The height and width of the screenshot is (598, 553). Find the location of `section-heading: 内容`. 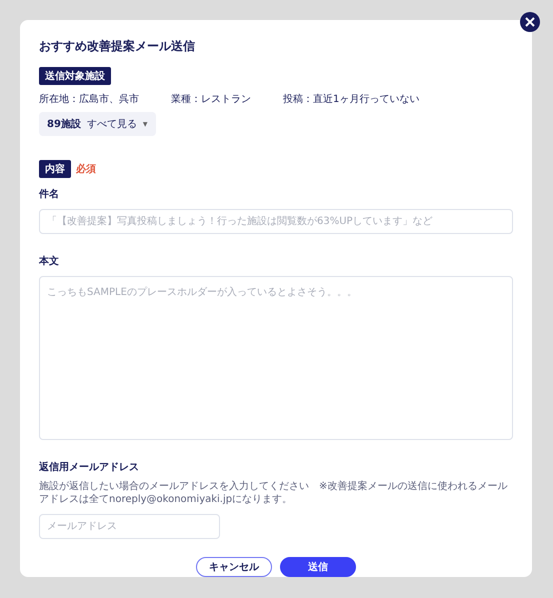

section-heading: 内容 is located at coordinates (55, 169).